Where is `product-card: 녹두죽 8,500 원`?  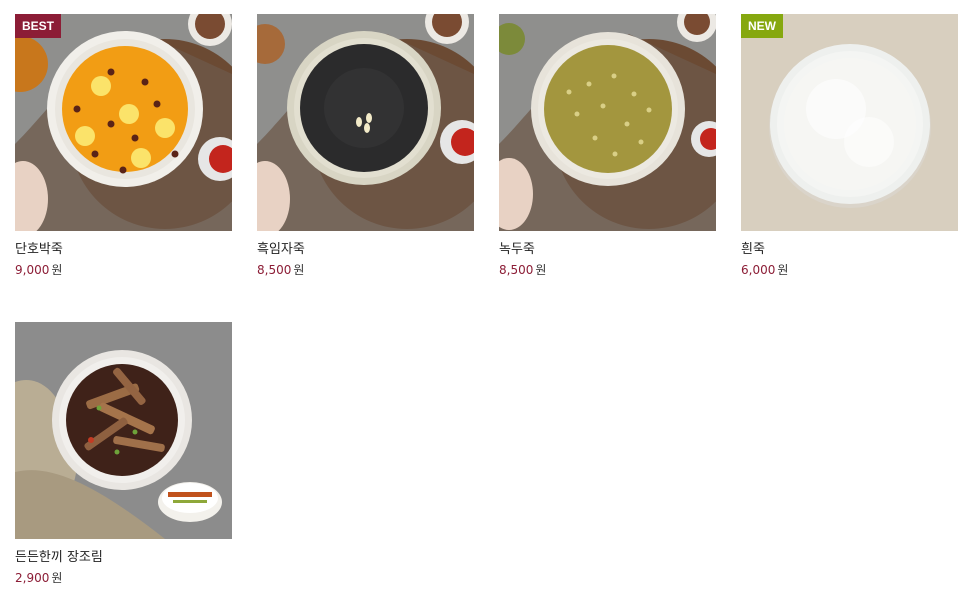 product-card: 녹두죽 8,500 원 is located at coordinates (607, 146).